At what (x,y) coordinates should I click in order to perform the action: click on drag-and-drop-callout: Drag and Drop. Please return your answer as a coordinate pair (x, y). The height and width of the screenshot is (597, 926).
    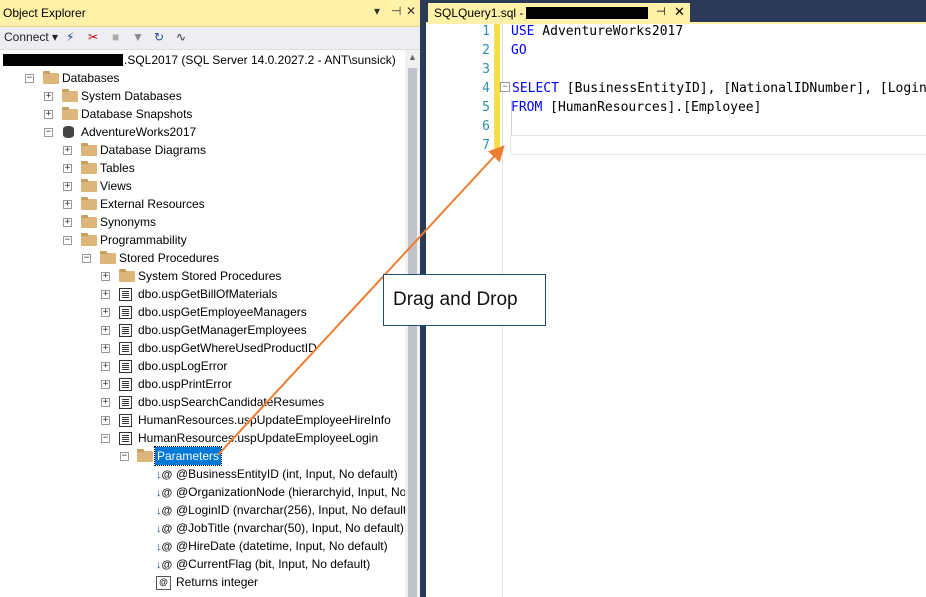
    Looking at the image, I should click on (464, 300).